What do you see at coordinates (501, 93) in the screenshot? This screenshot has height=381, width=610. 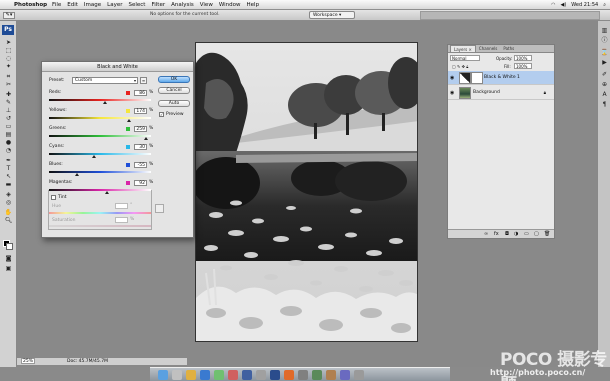 I see `layer-row-background: ◉ Background 🔒︎` at bounding box center [501, 93].